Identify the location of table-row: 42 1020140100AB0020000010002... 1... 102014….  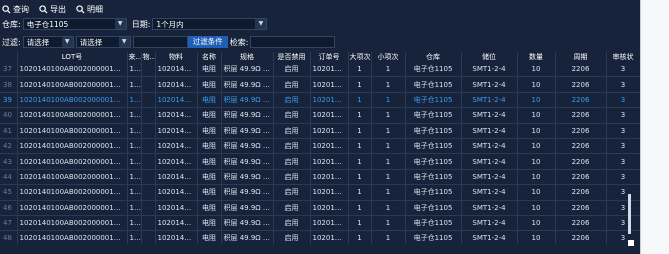
(320, 146).